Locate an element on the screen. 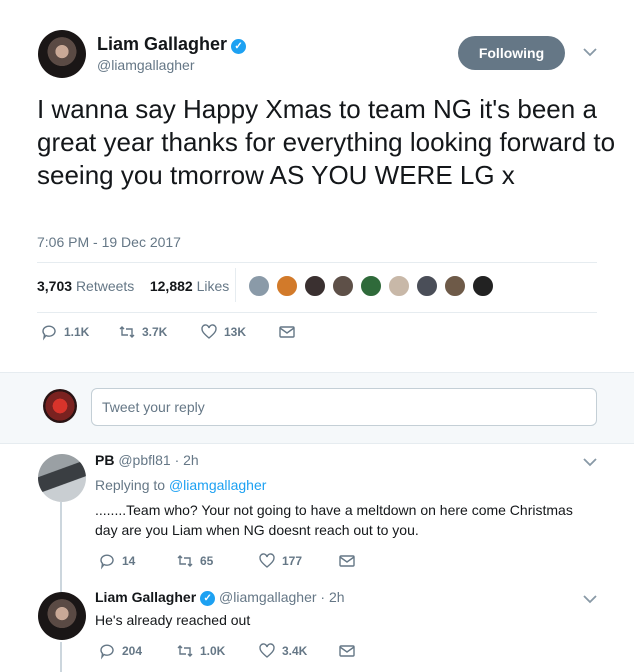 Image resolution: width=634 pixels, height=672 pixels. replying-to: Replying to @liamgallagher is located at coordinates (180, 485).